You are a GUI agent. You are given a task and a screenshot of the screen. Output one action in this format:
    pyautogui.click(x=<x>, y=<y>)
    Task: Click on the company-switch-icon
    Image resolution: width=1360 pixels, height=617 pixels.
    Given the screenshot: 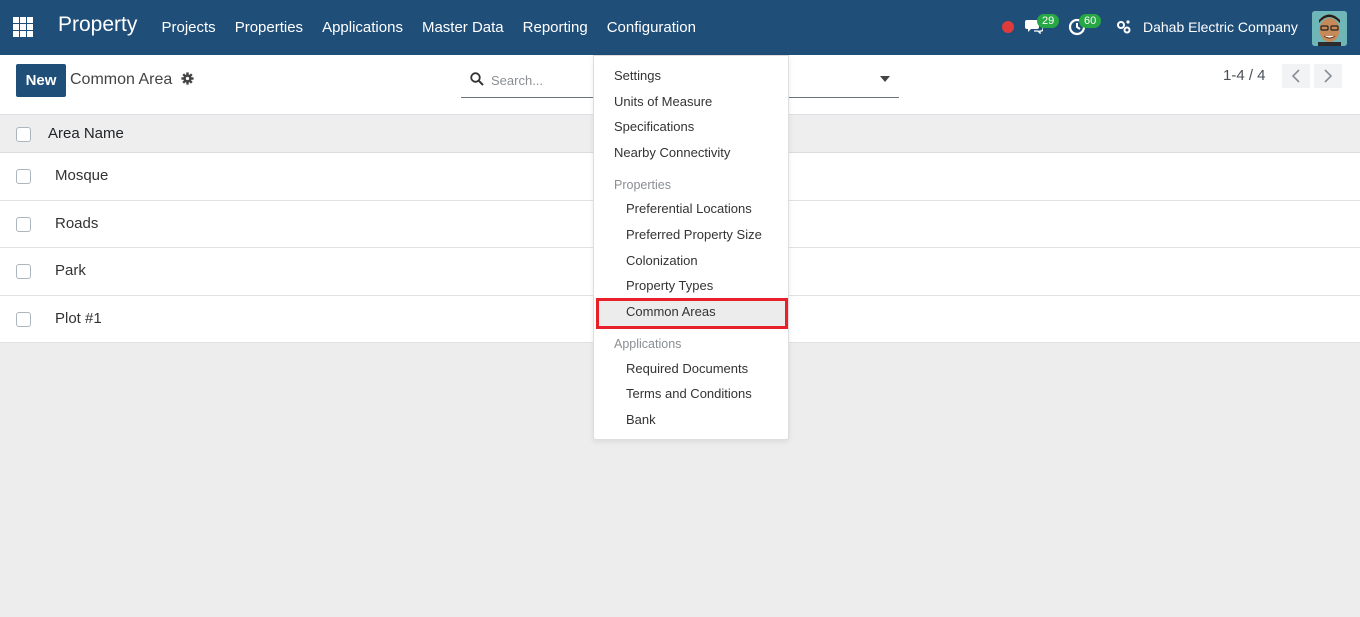 What is the action you would take?
    pyautogui.click(x=1124, y=27)
    